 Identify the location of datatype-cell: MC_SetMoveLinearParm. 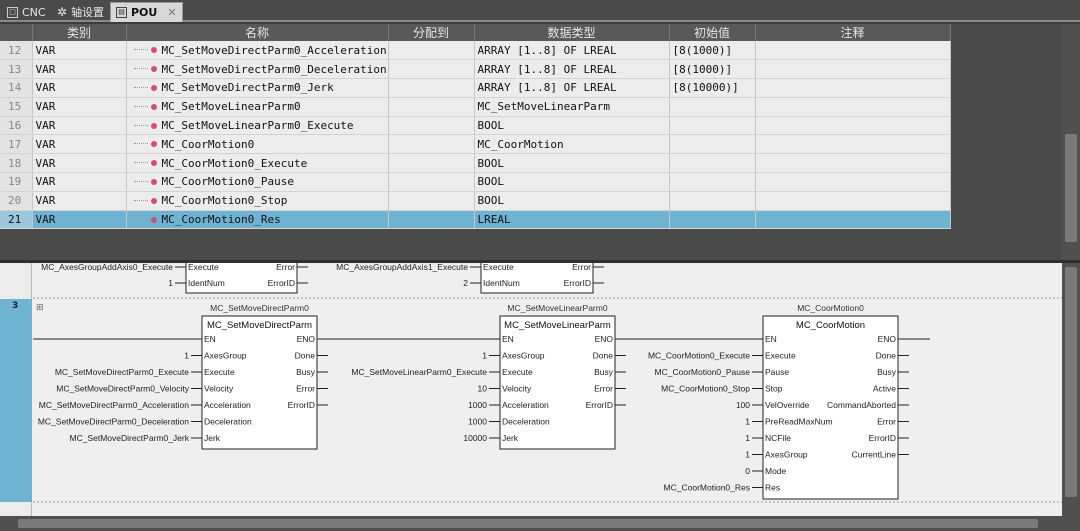
(572, 107).